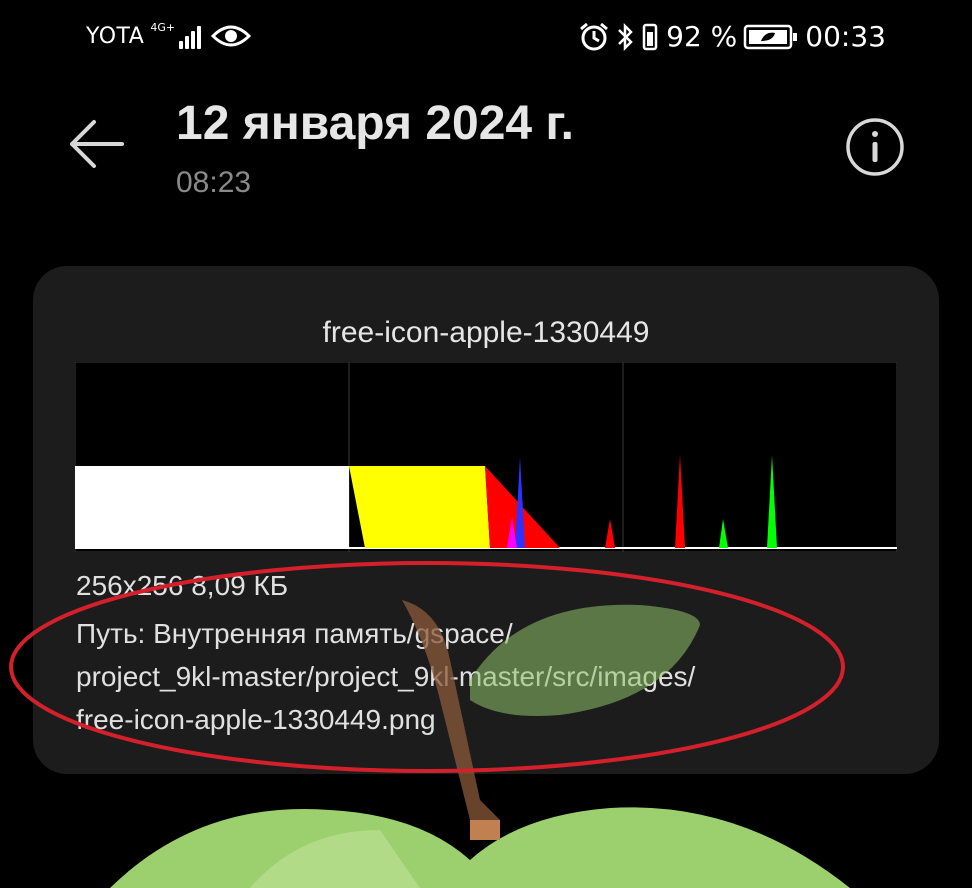 This screenshot has height=888, width=972. I want to click on status-right: 92 % 00:33, so click(732, 36).